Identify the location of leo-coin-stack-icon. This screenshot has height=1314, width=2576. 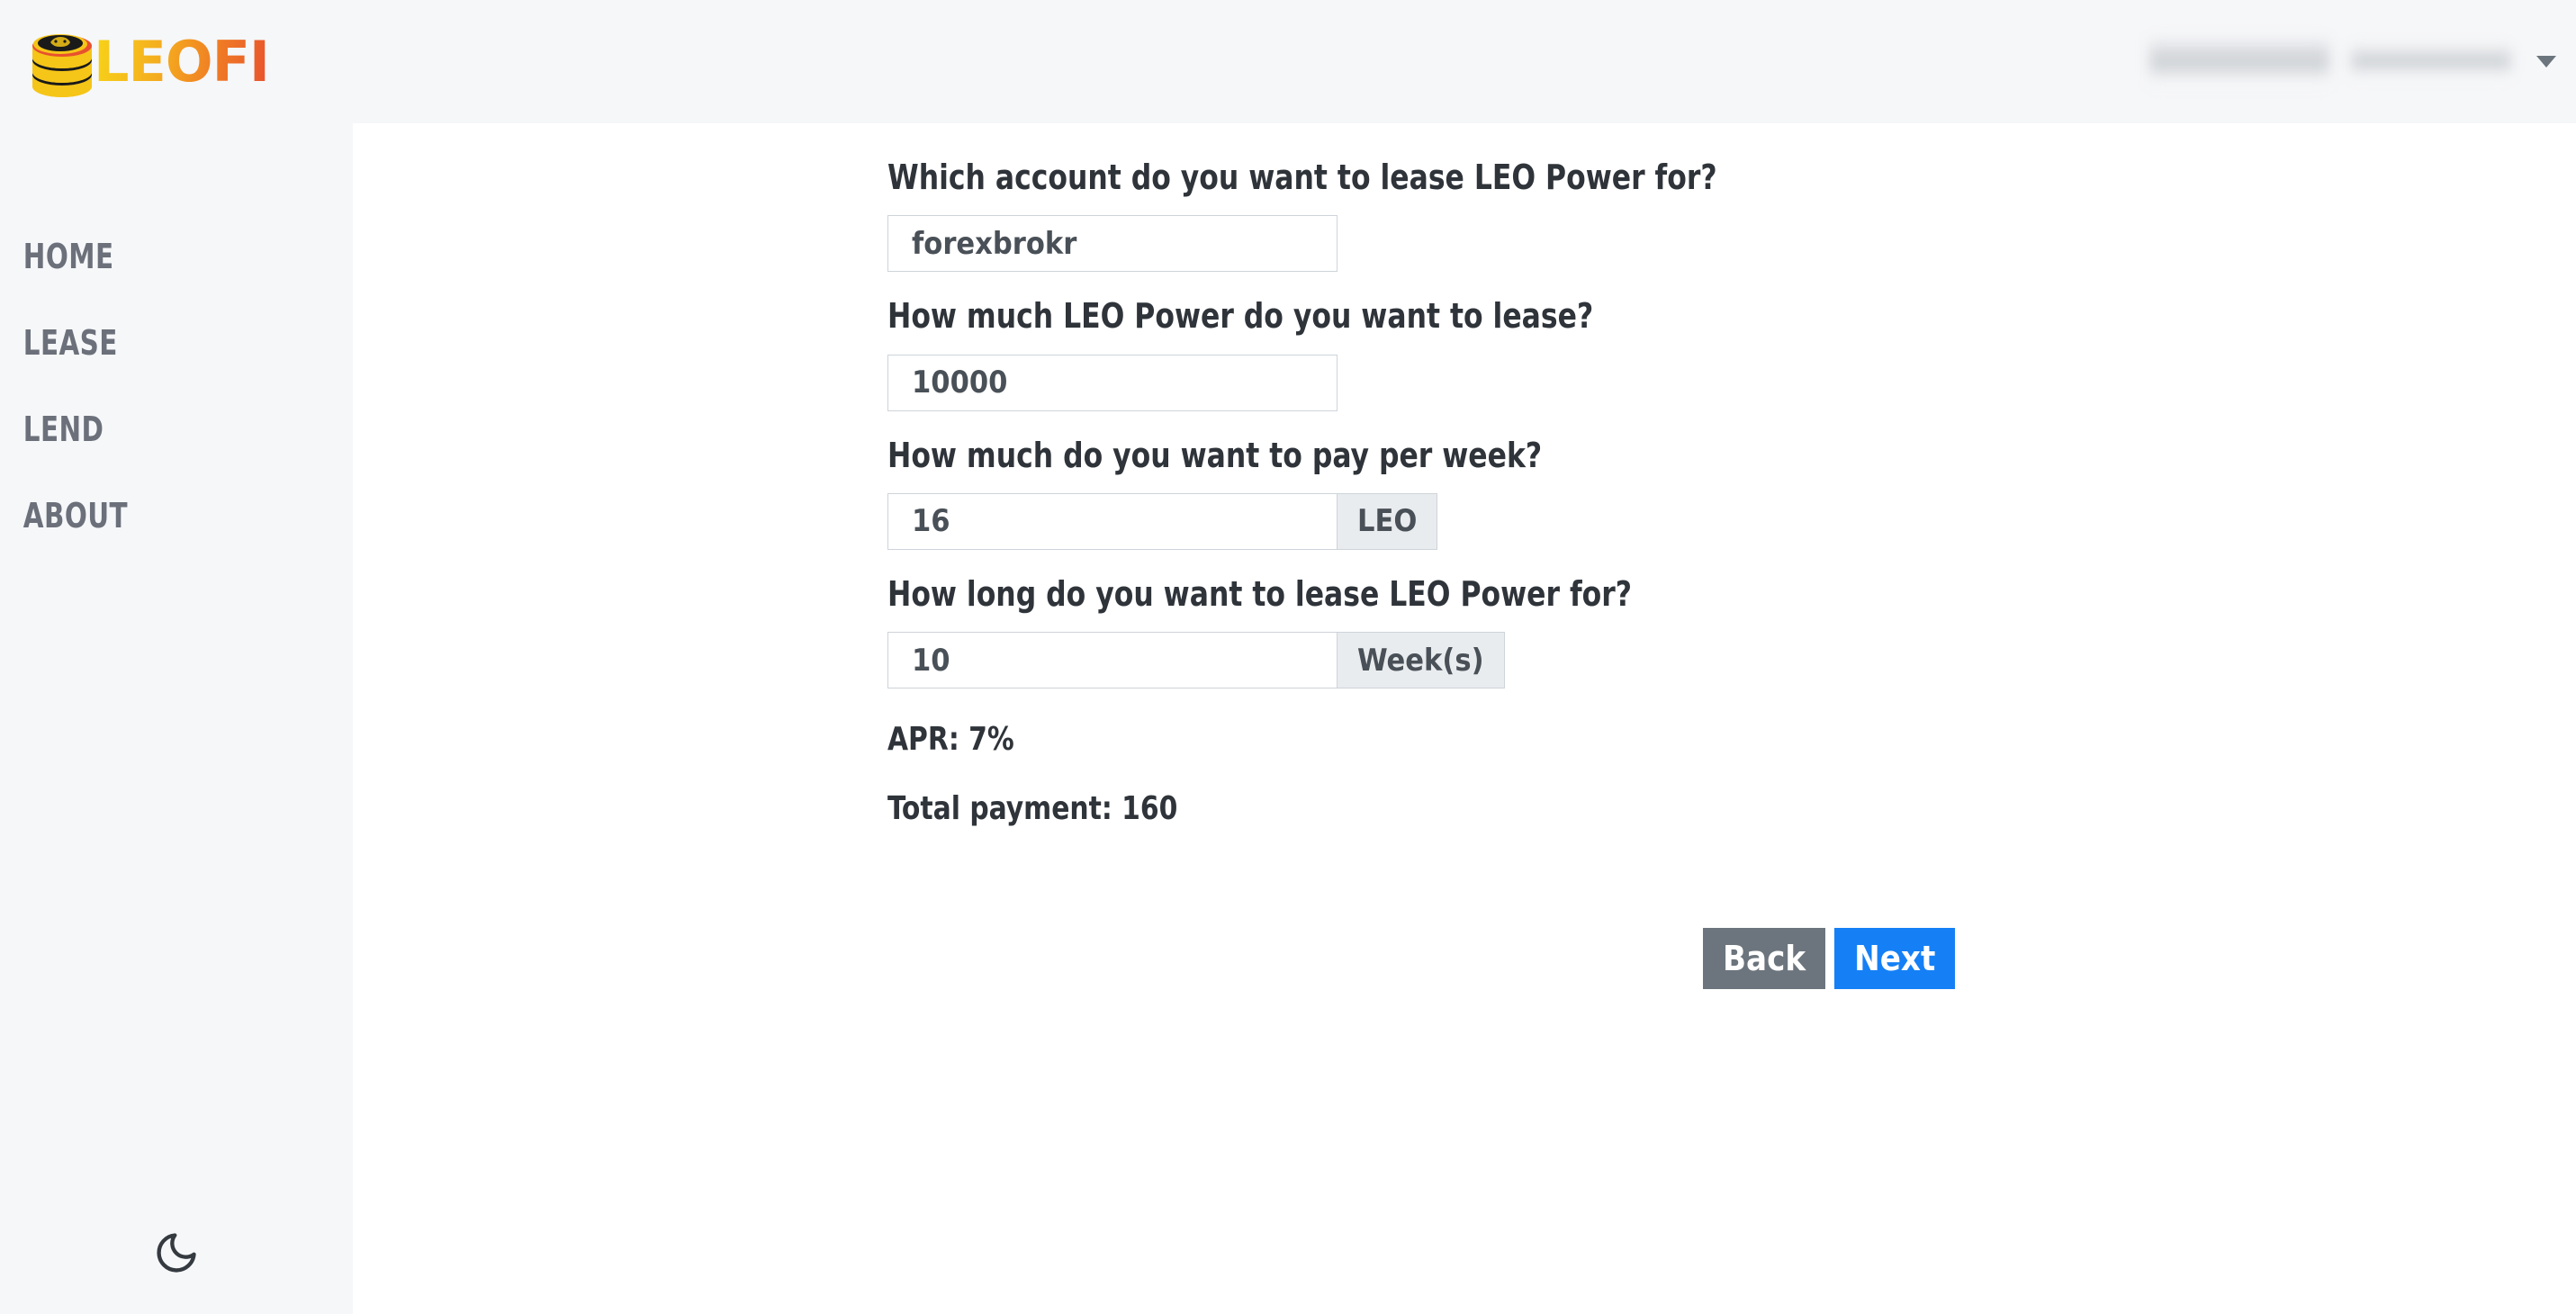
(62, 65).